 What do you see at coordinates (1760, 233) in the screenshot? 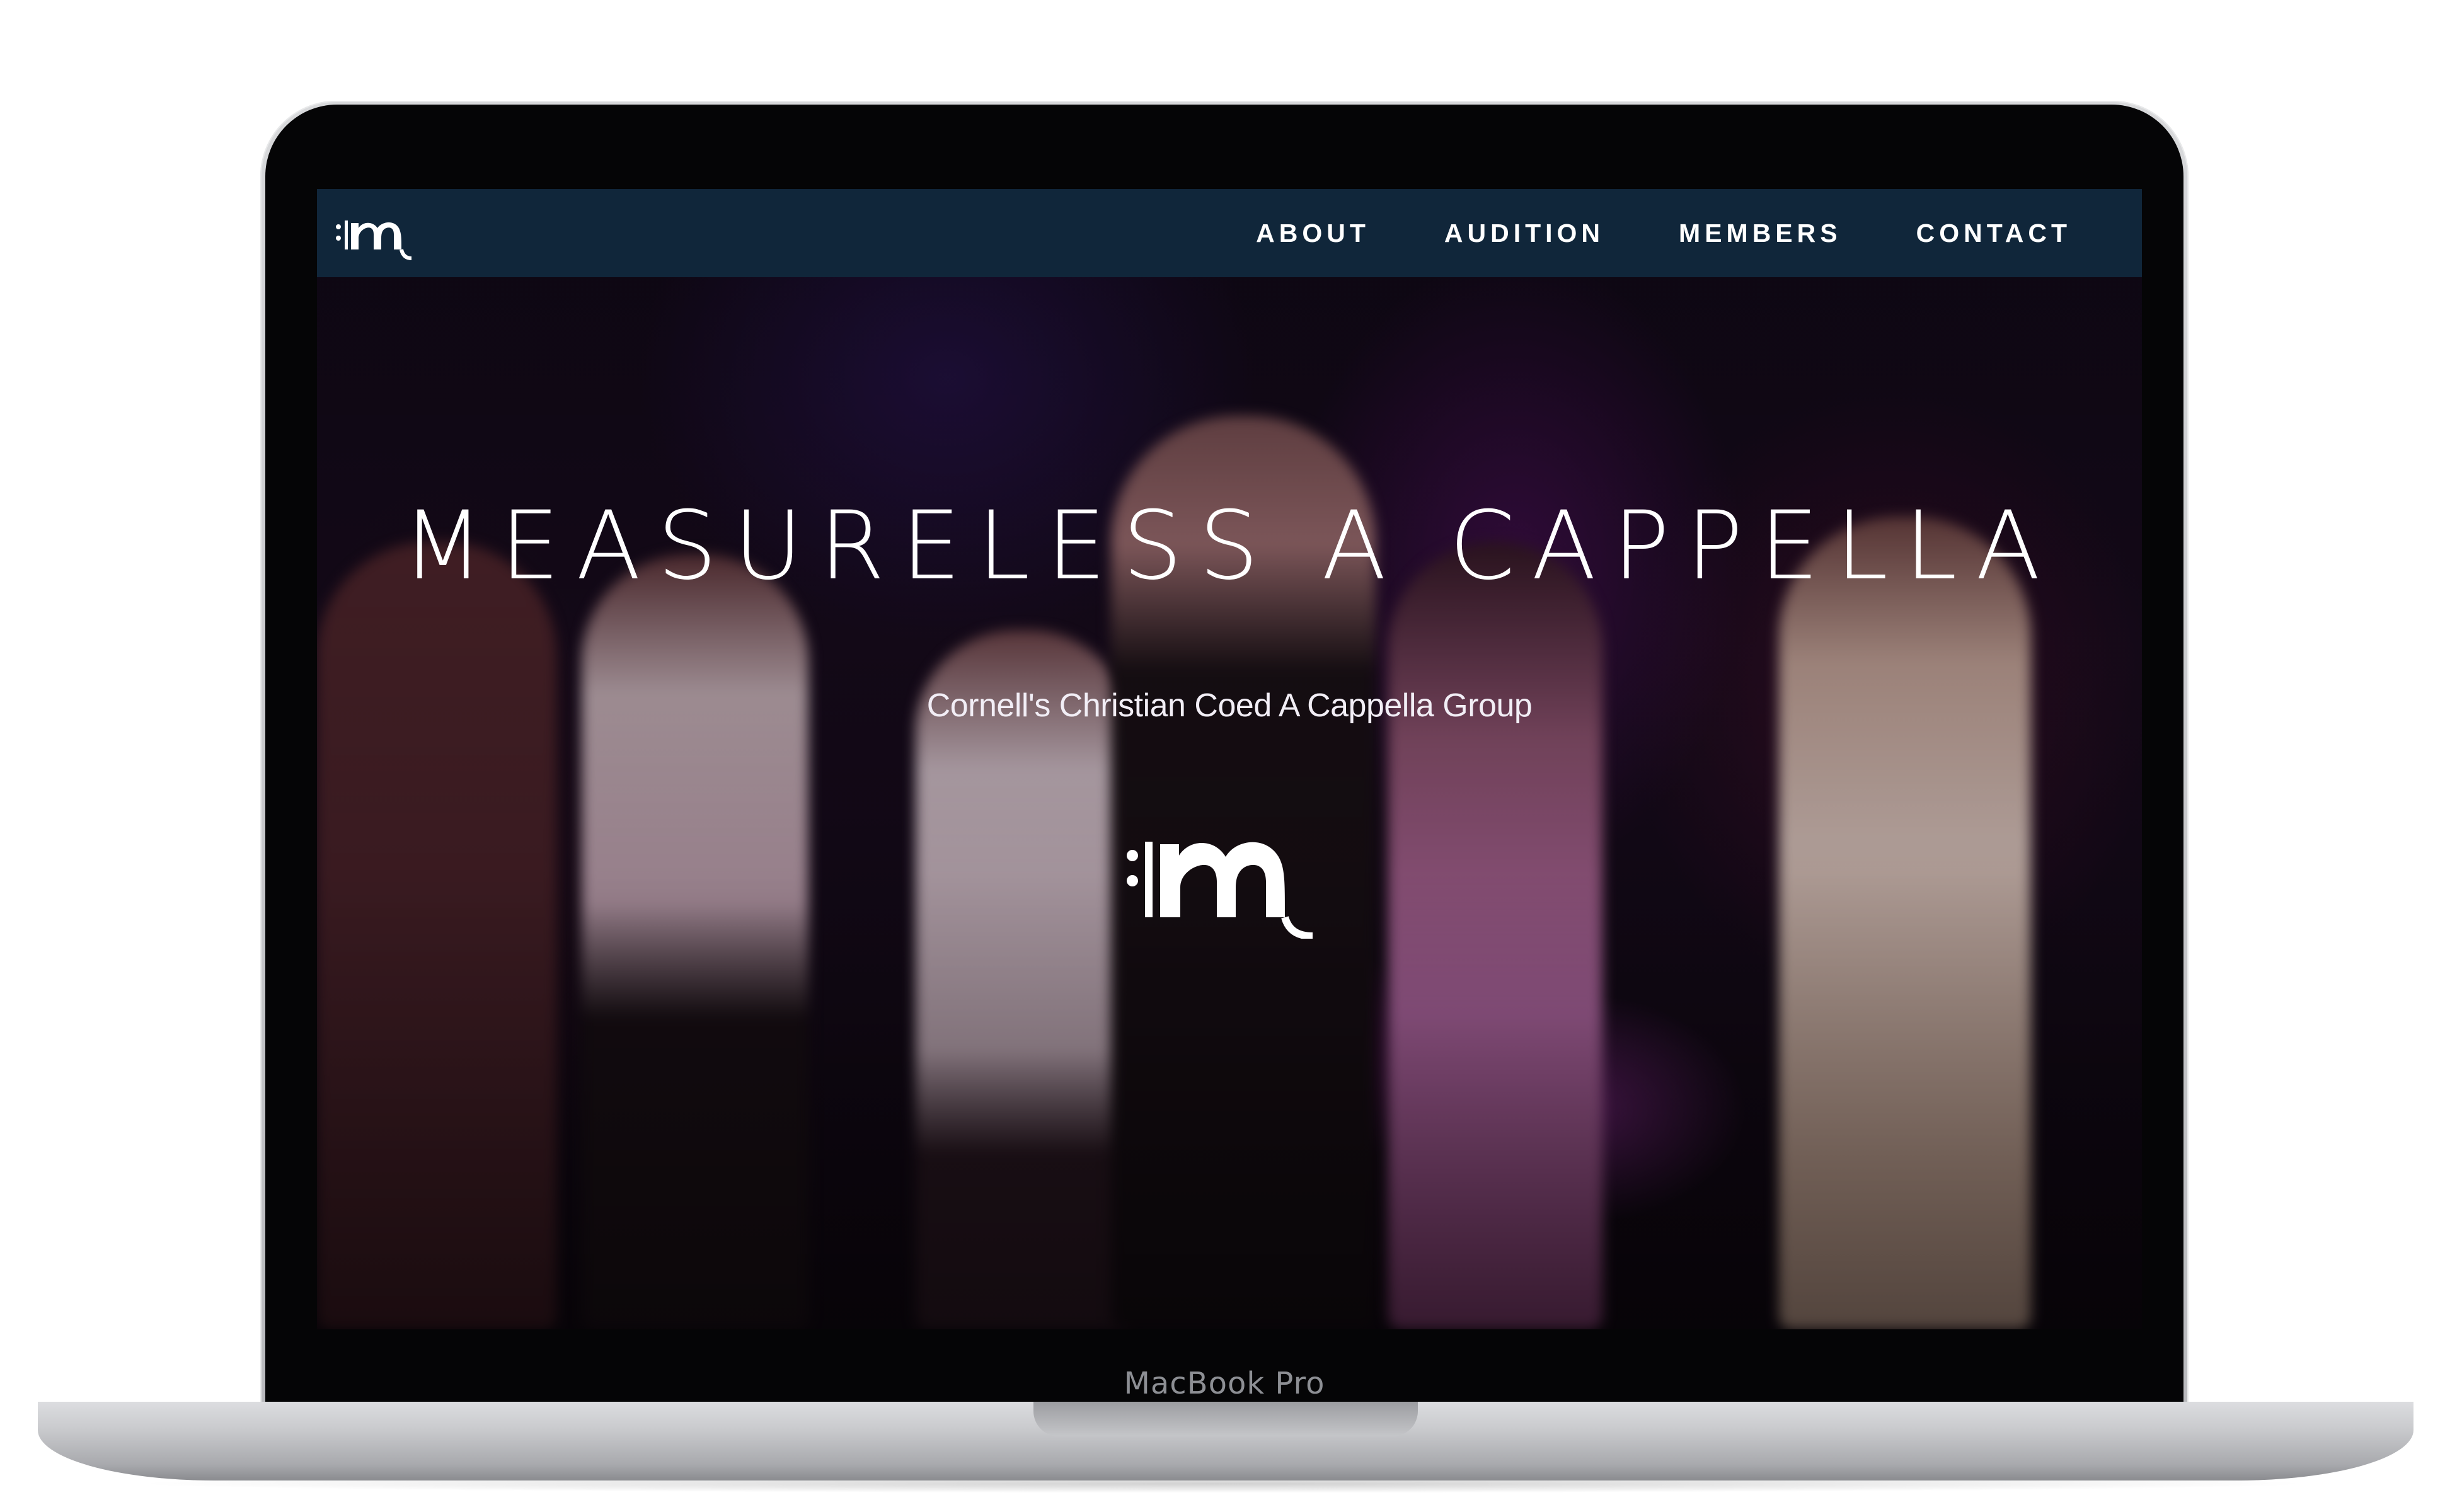
I see `nav-link-members: MEMBERS` at bounding box center [1760, 233].